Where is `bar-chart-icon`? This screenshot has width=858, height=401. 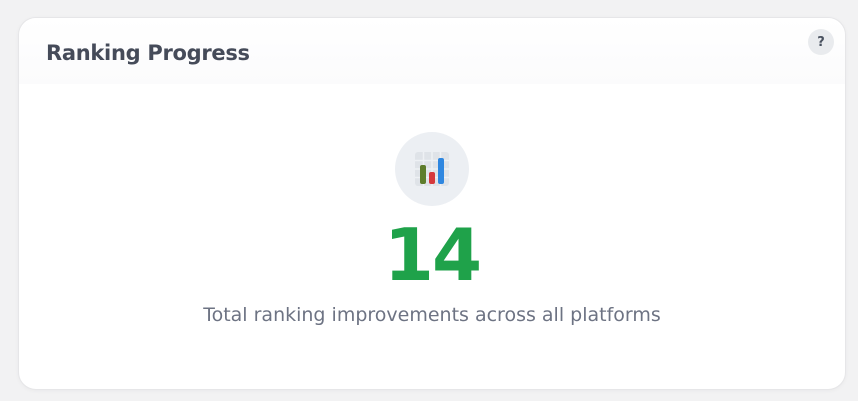
bar-chart-icon is located at coordinates (432, 169).